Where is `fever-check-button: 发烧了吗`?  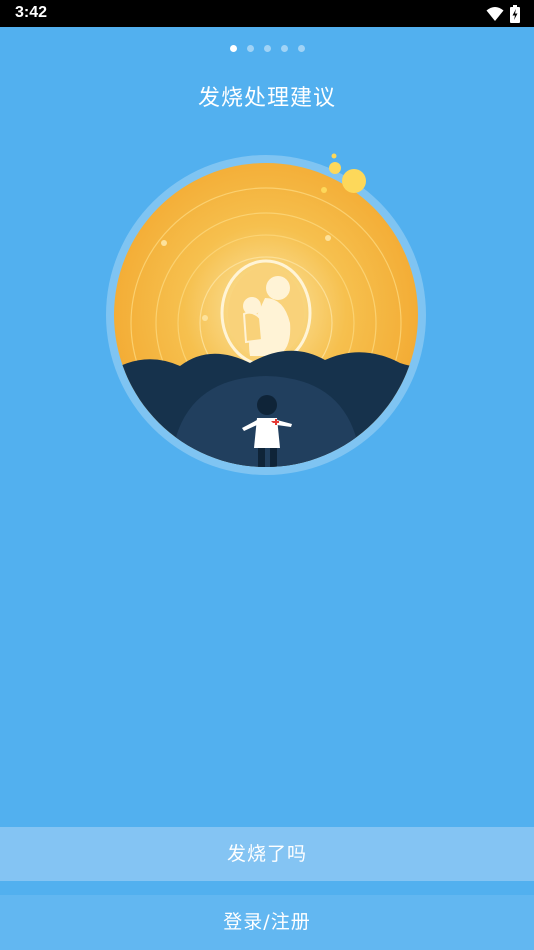
fever-check-button: 发烧了吗 is located at coordinates (267, 854).